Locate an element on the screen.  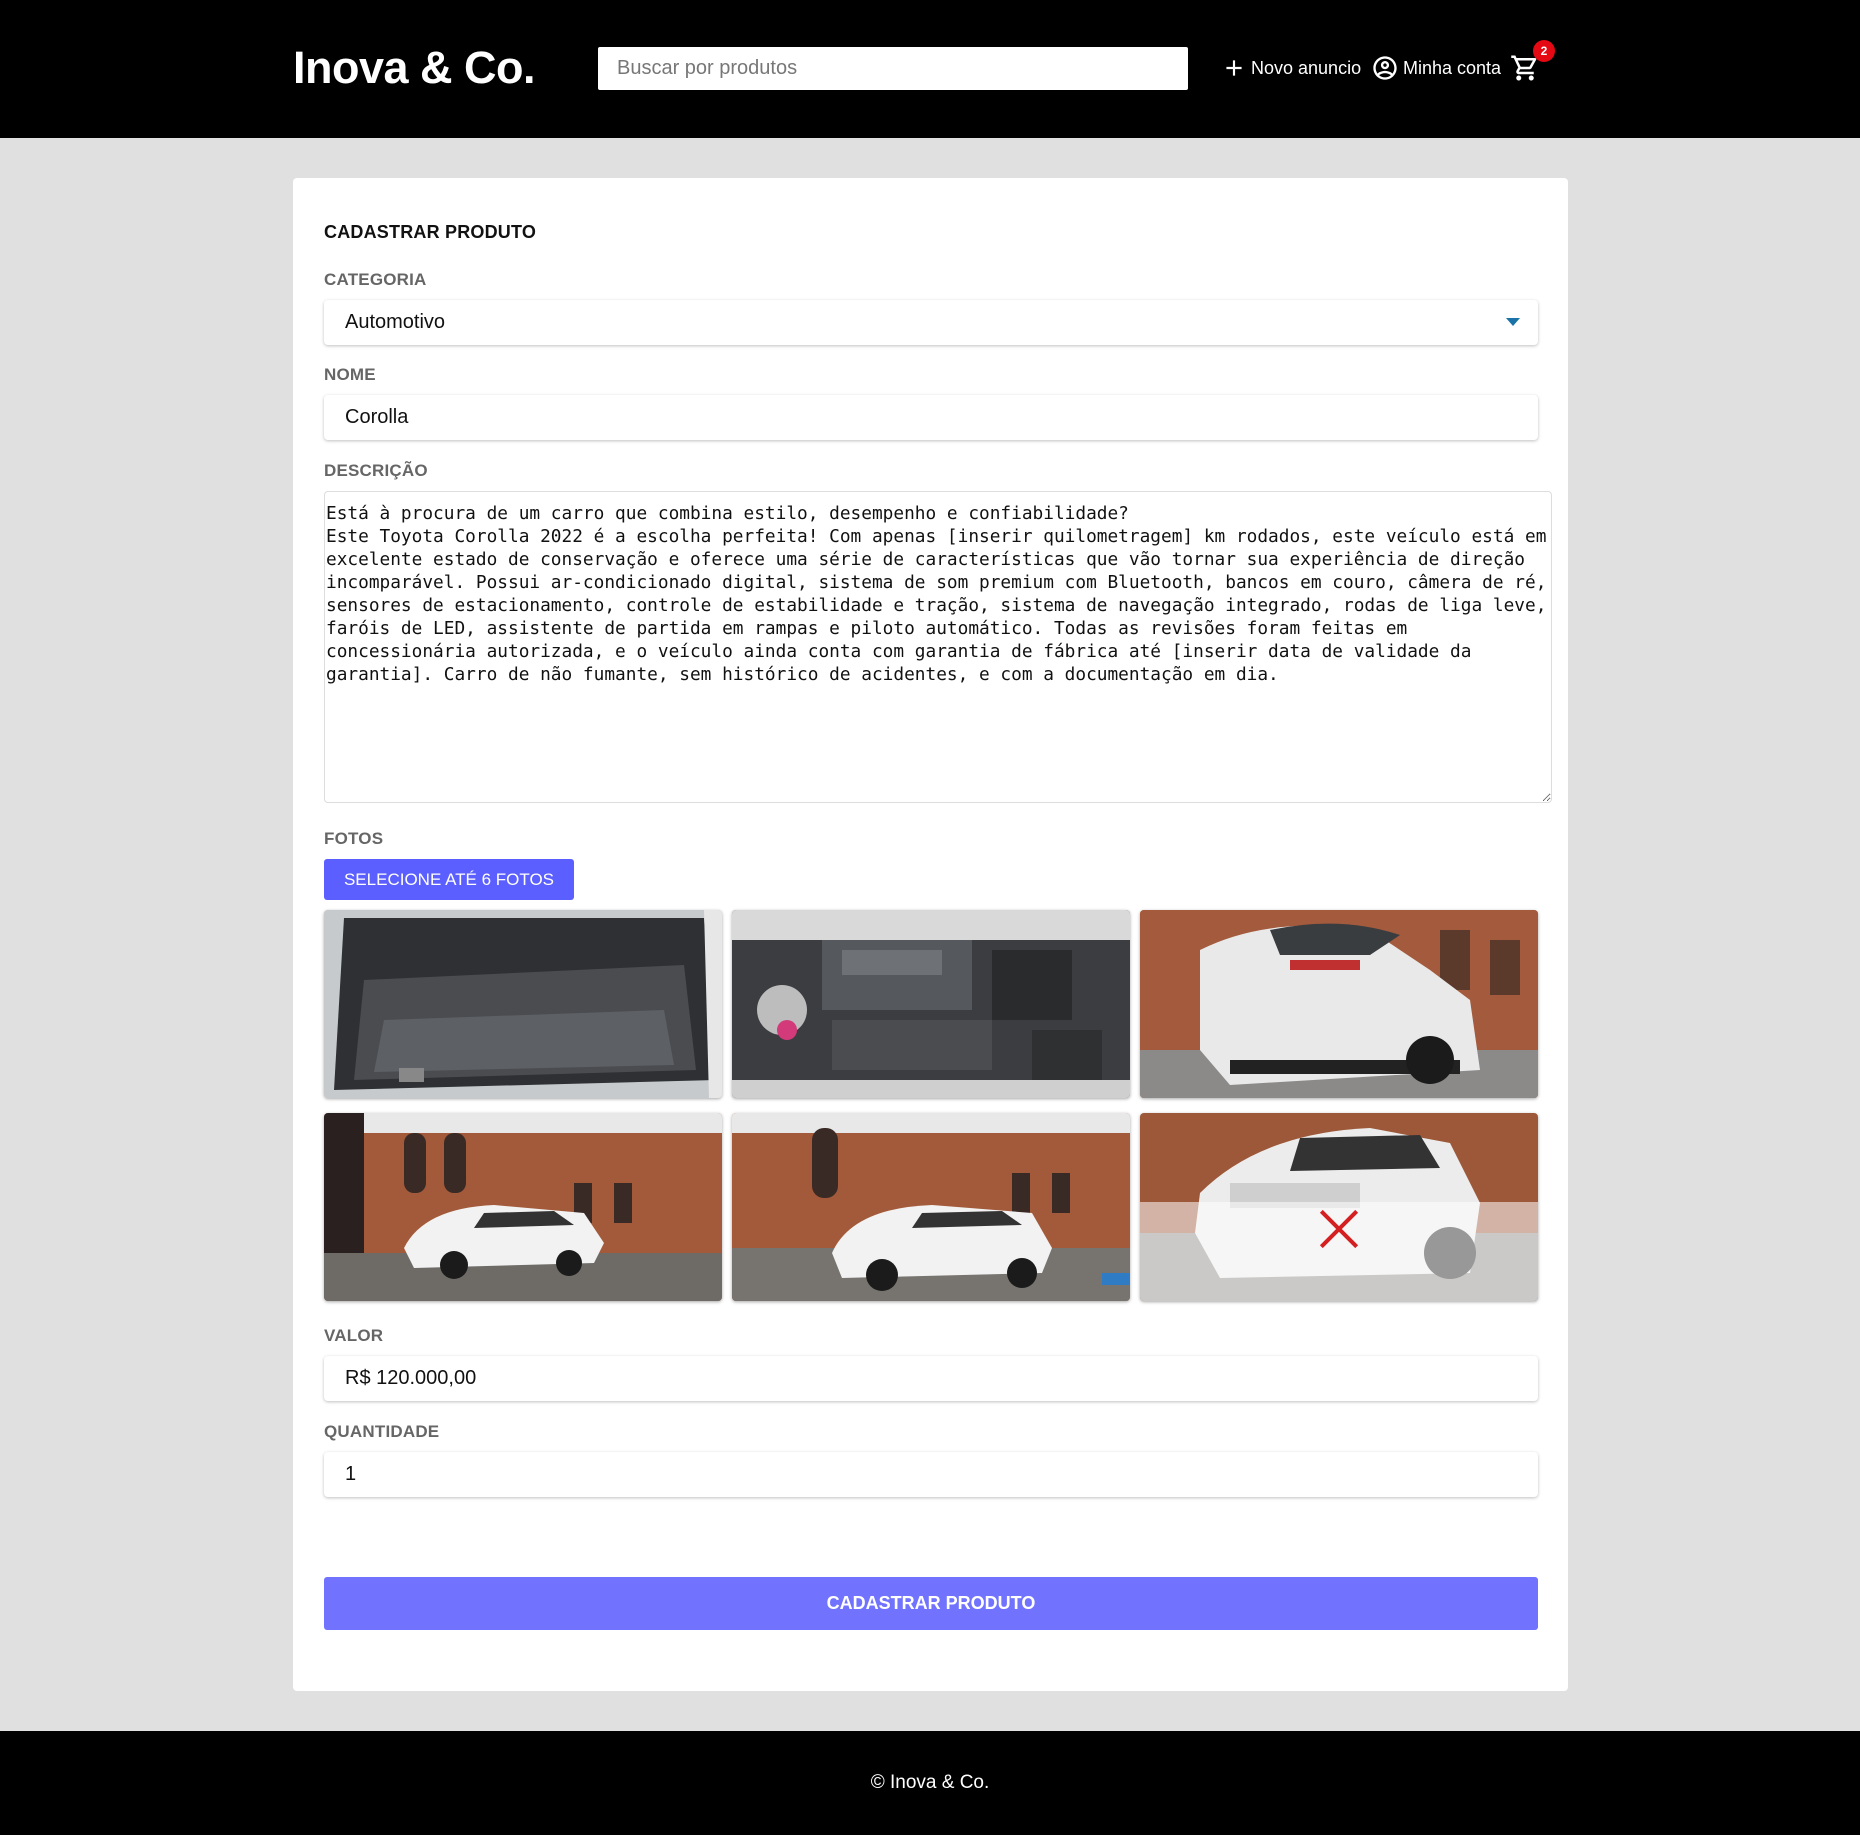
photos-label: FOTOS is located at coordinates (354, 838).